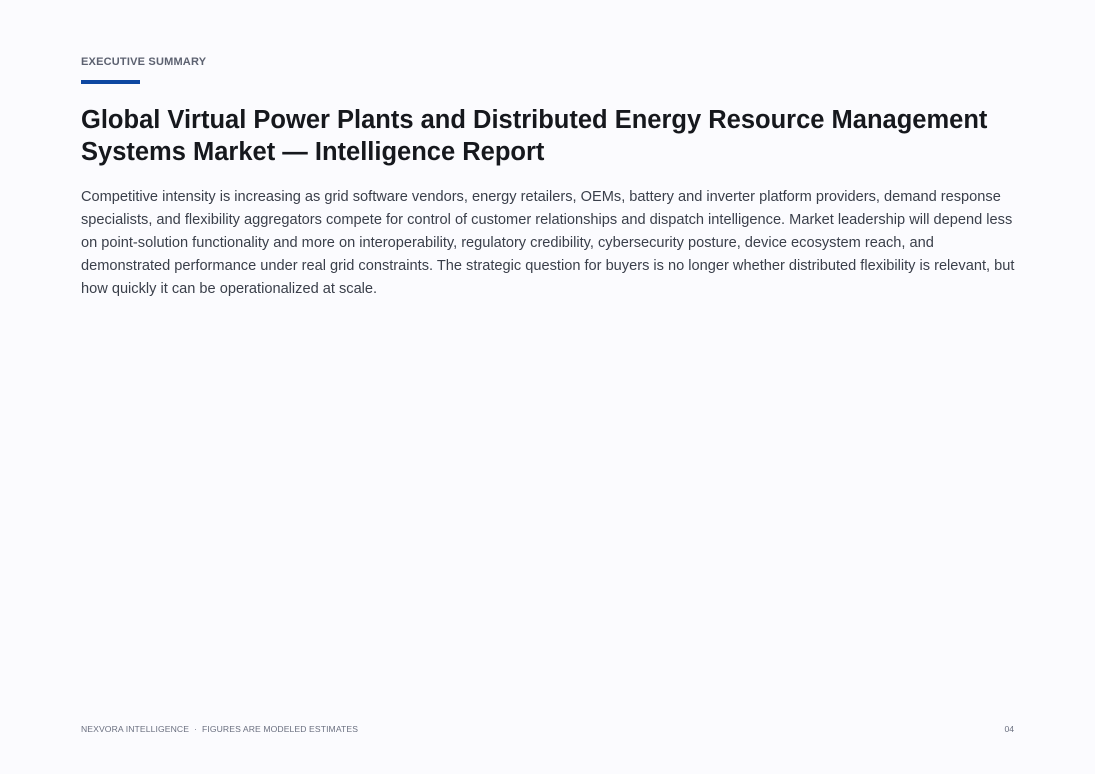 The width and height of the screenshot is (1095, 774). I want to click on section-eyebrow: EXECUTIVE SUMMARY, so click(144, 62).